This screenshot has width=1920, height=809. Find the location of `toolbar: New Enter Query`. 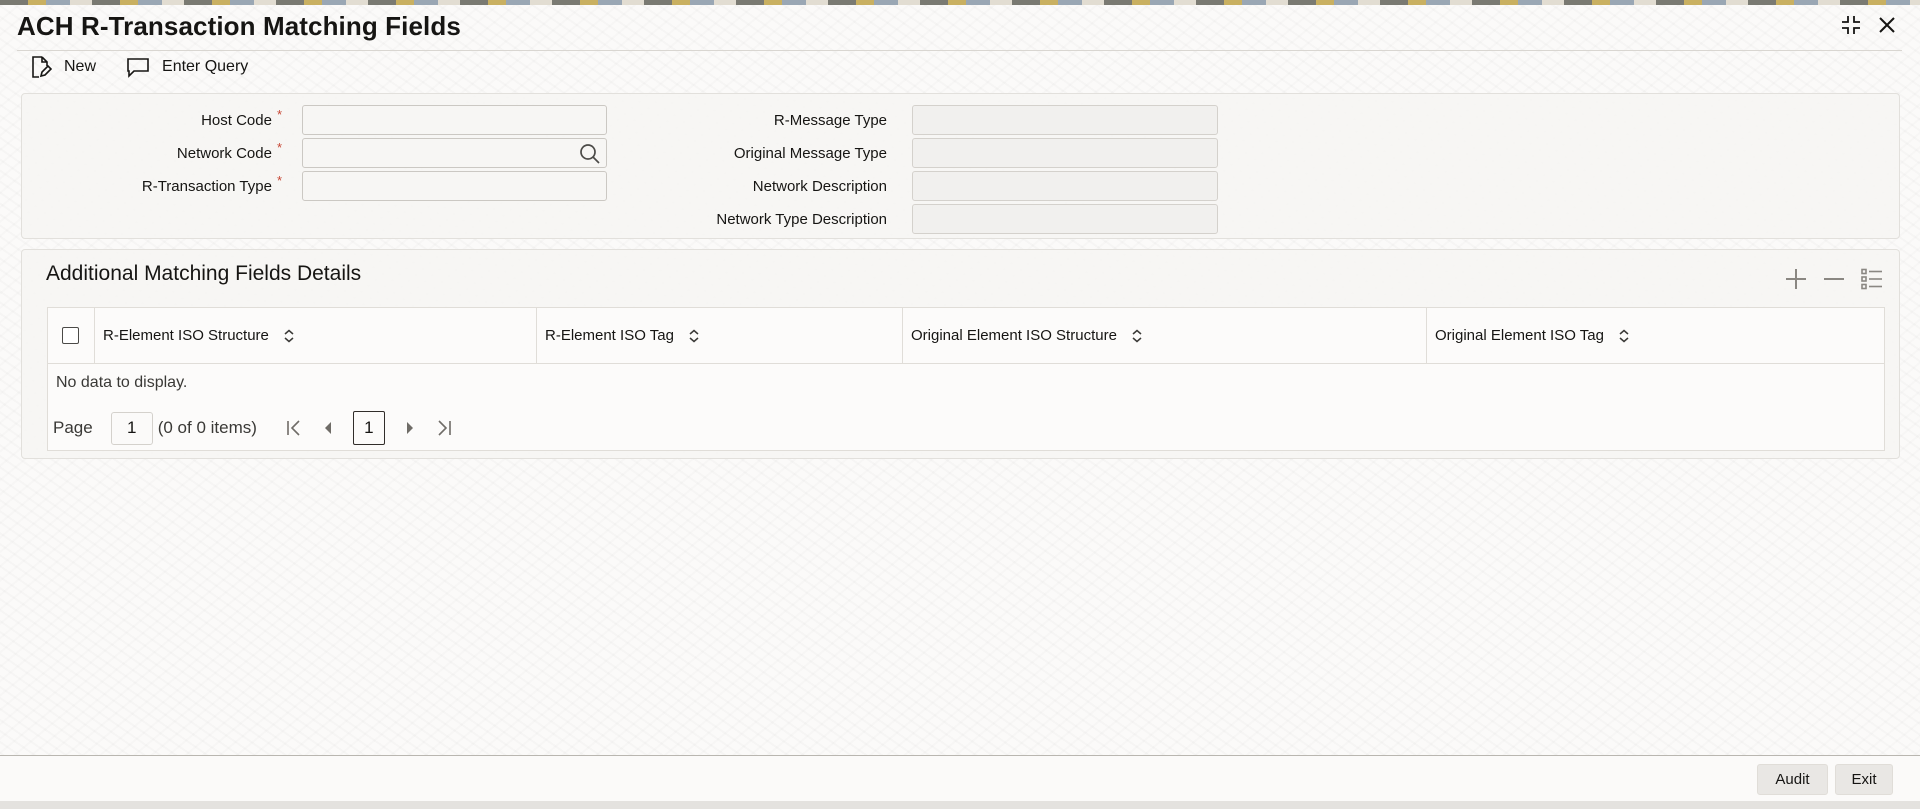

toolbar: New Enter Query is located at coordinates (153, 67).